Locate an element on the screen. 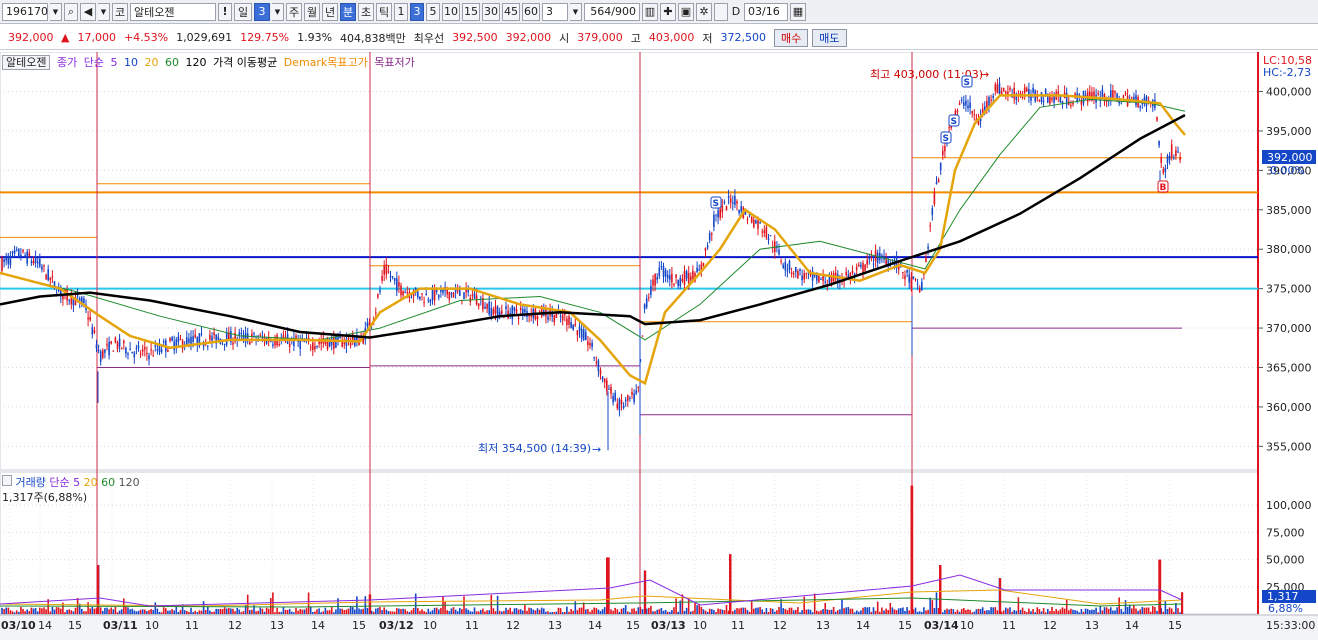 The image size is (1318, 640). date-checkbox is located at coordinates (721, 11).